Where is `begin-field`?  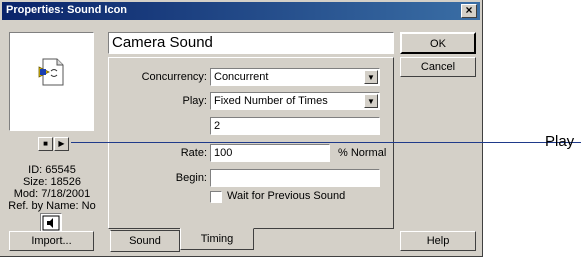
begin-field is located at coordinates (295, 178).